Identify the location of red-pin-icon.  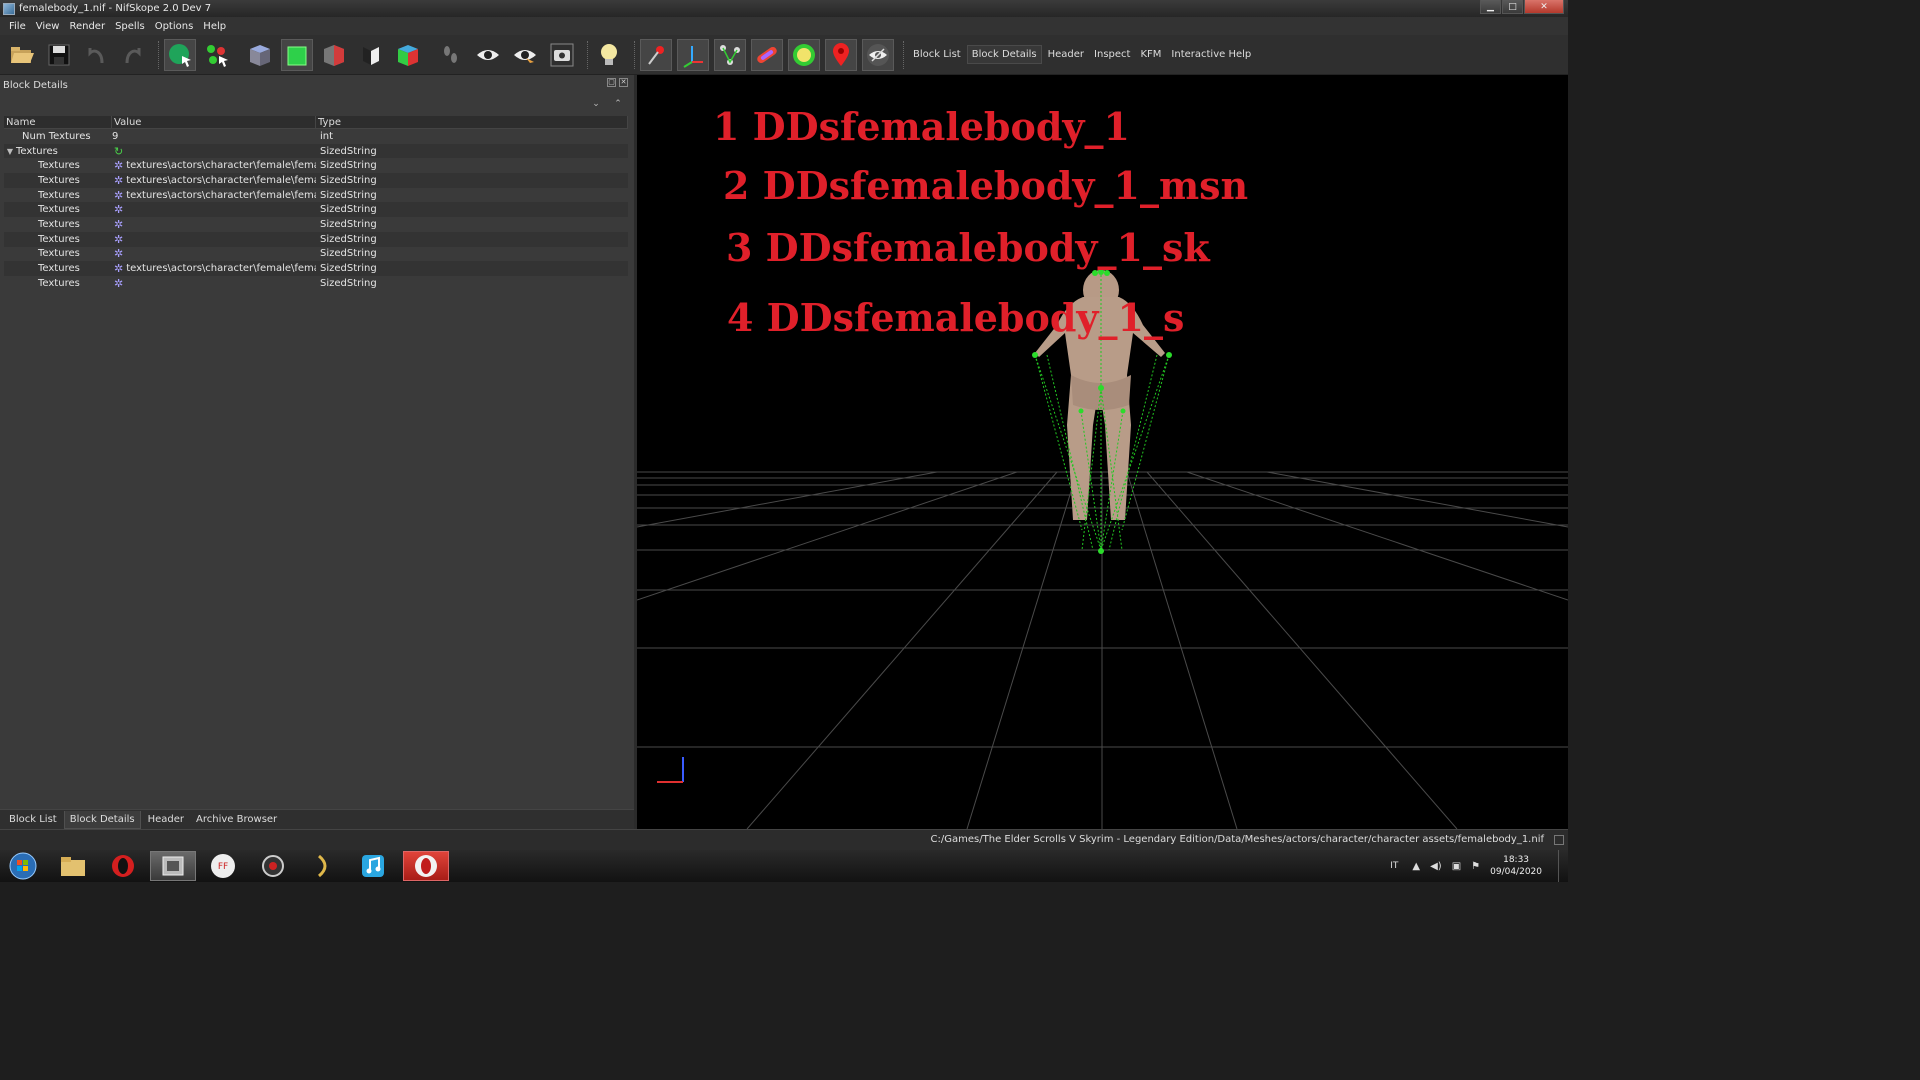
(656, 55).